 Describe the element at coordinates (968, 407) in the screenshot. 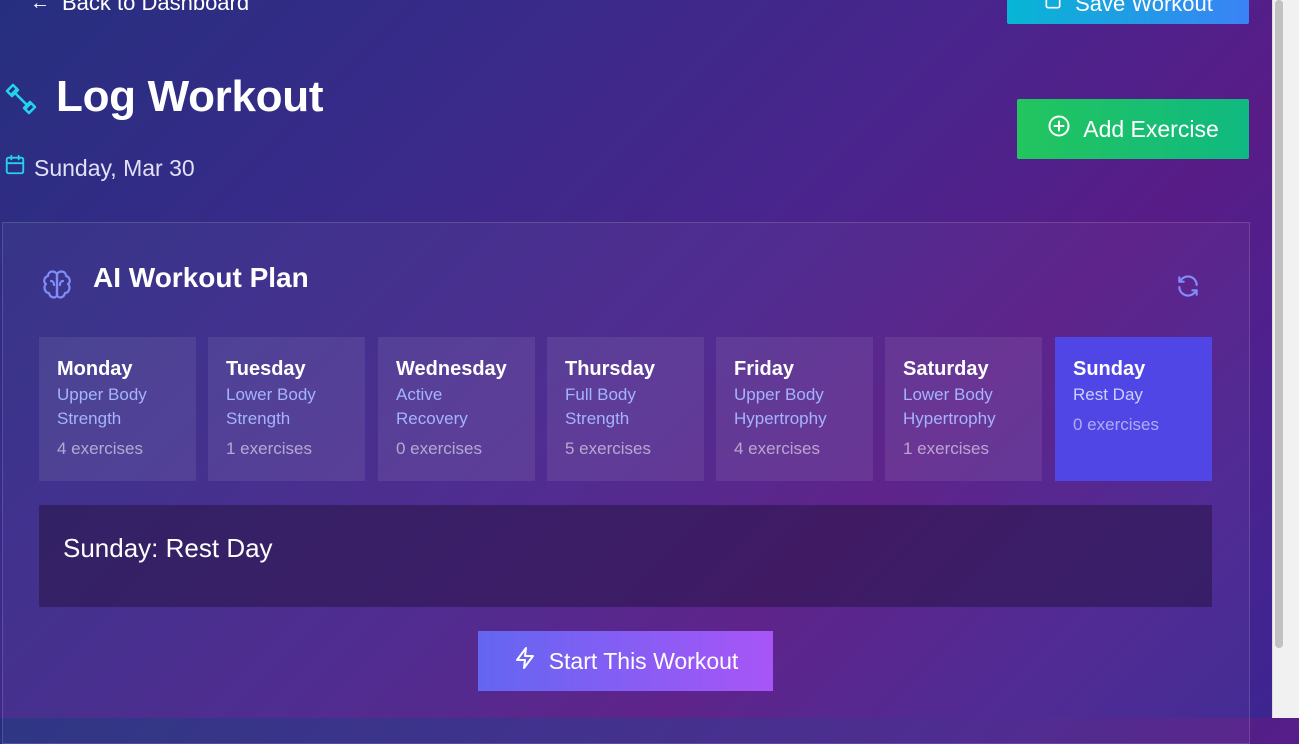

I see `day-plan: Lower Body Hypertrophy` at that location.